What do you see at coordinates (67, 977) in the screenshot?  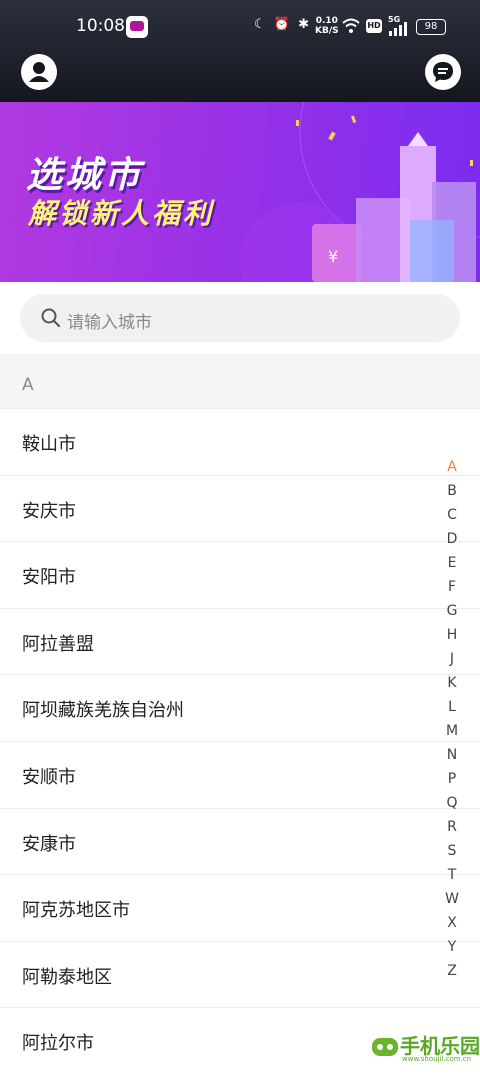 I see `city-name: 阿勒泰地区` at bounding box center [67, 977].